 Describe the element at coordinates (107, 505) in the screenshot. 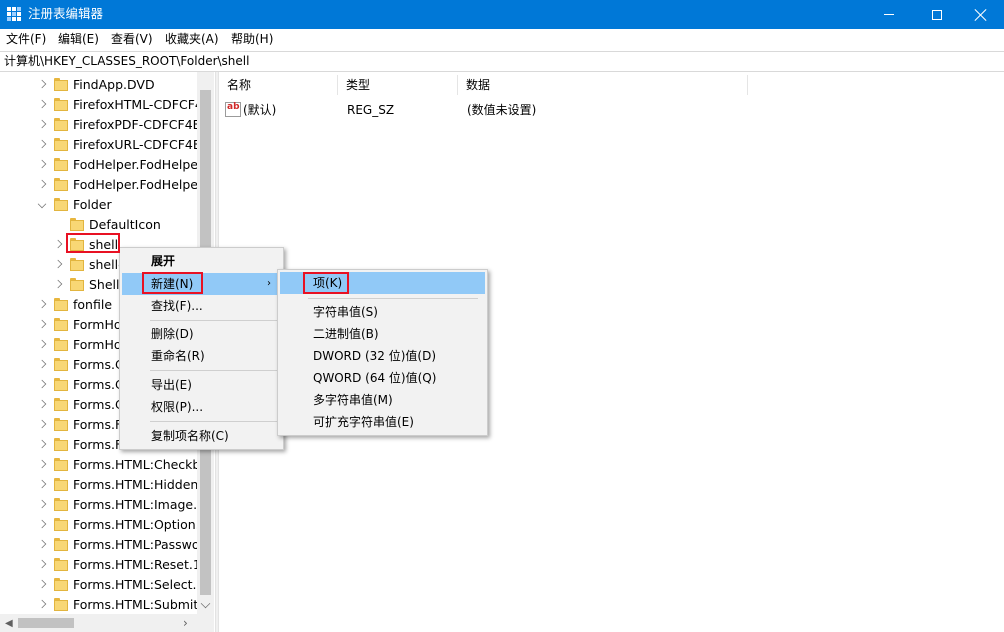

I see `tree-item: Forms.HTML:Image.1` at that location.